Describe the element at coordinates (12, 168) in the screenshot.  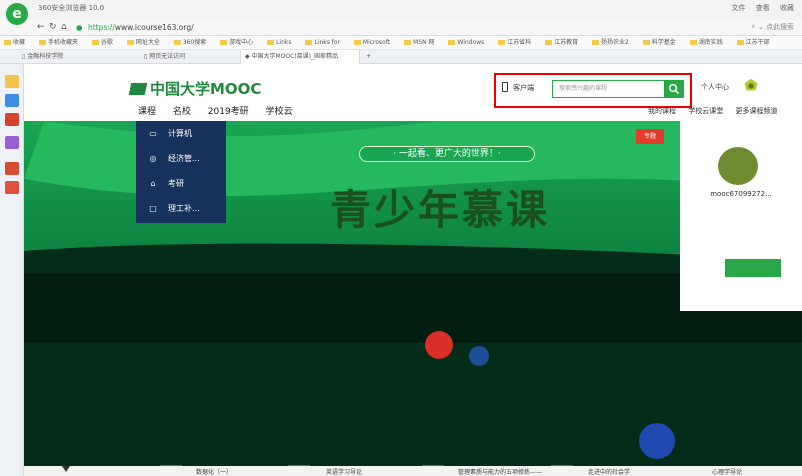
I see `app-icon` at that location.